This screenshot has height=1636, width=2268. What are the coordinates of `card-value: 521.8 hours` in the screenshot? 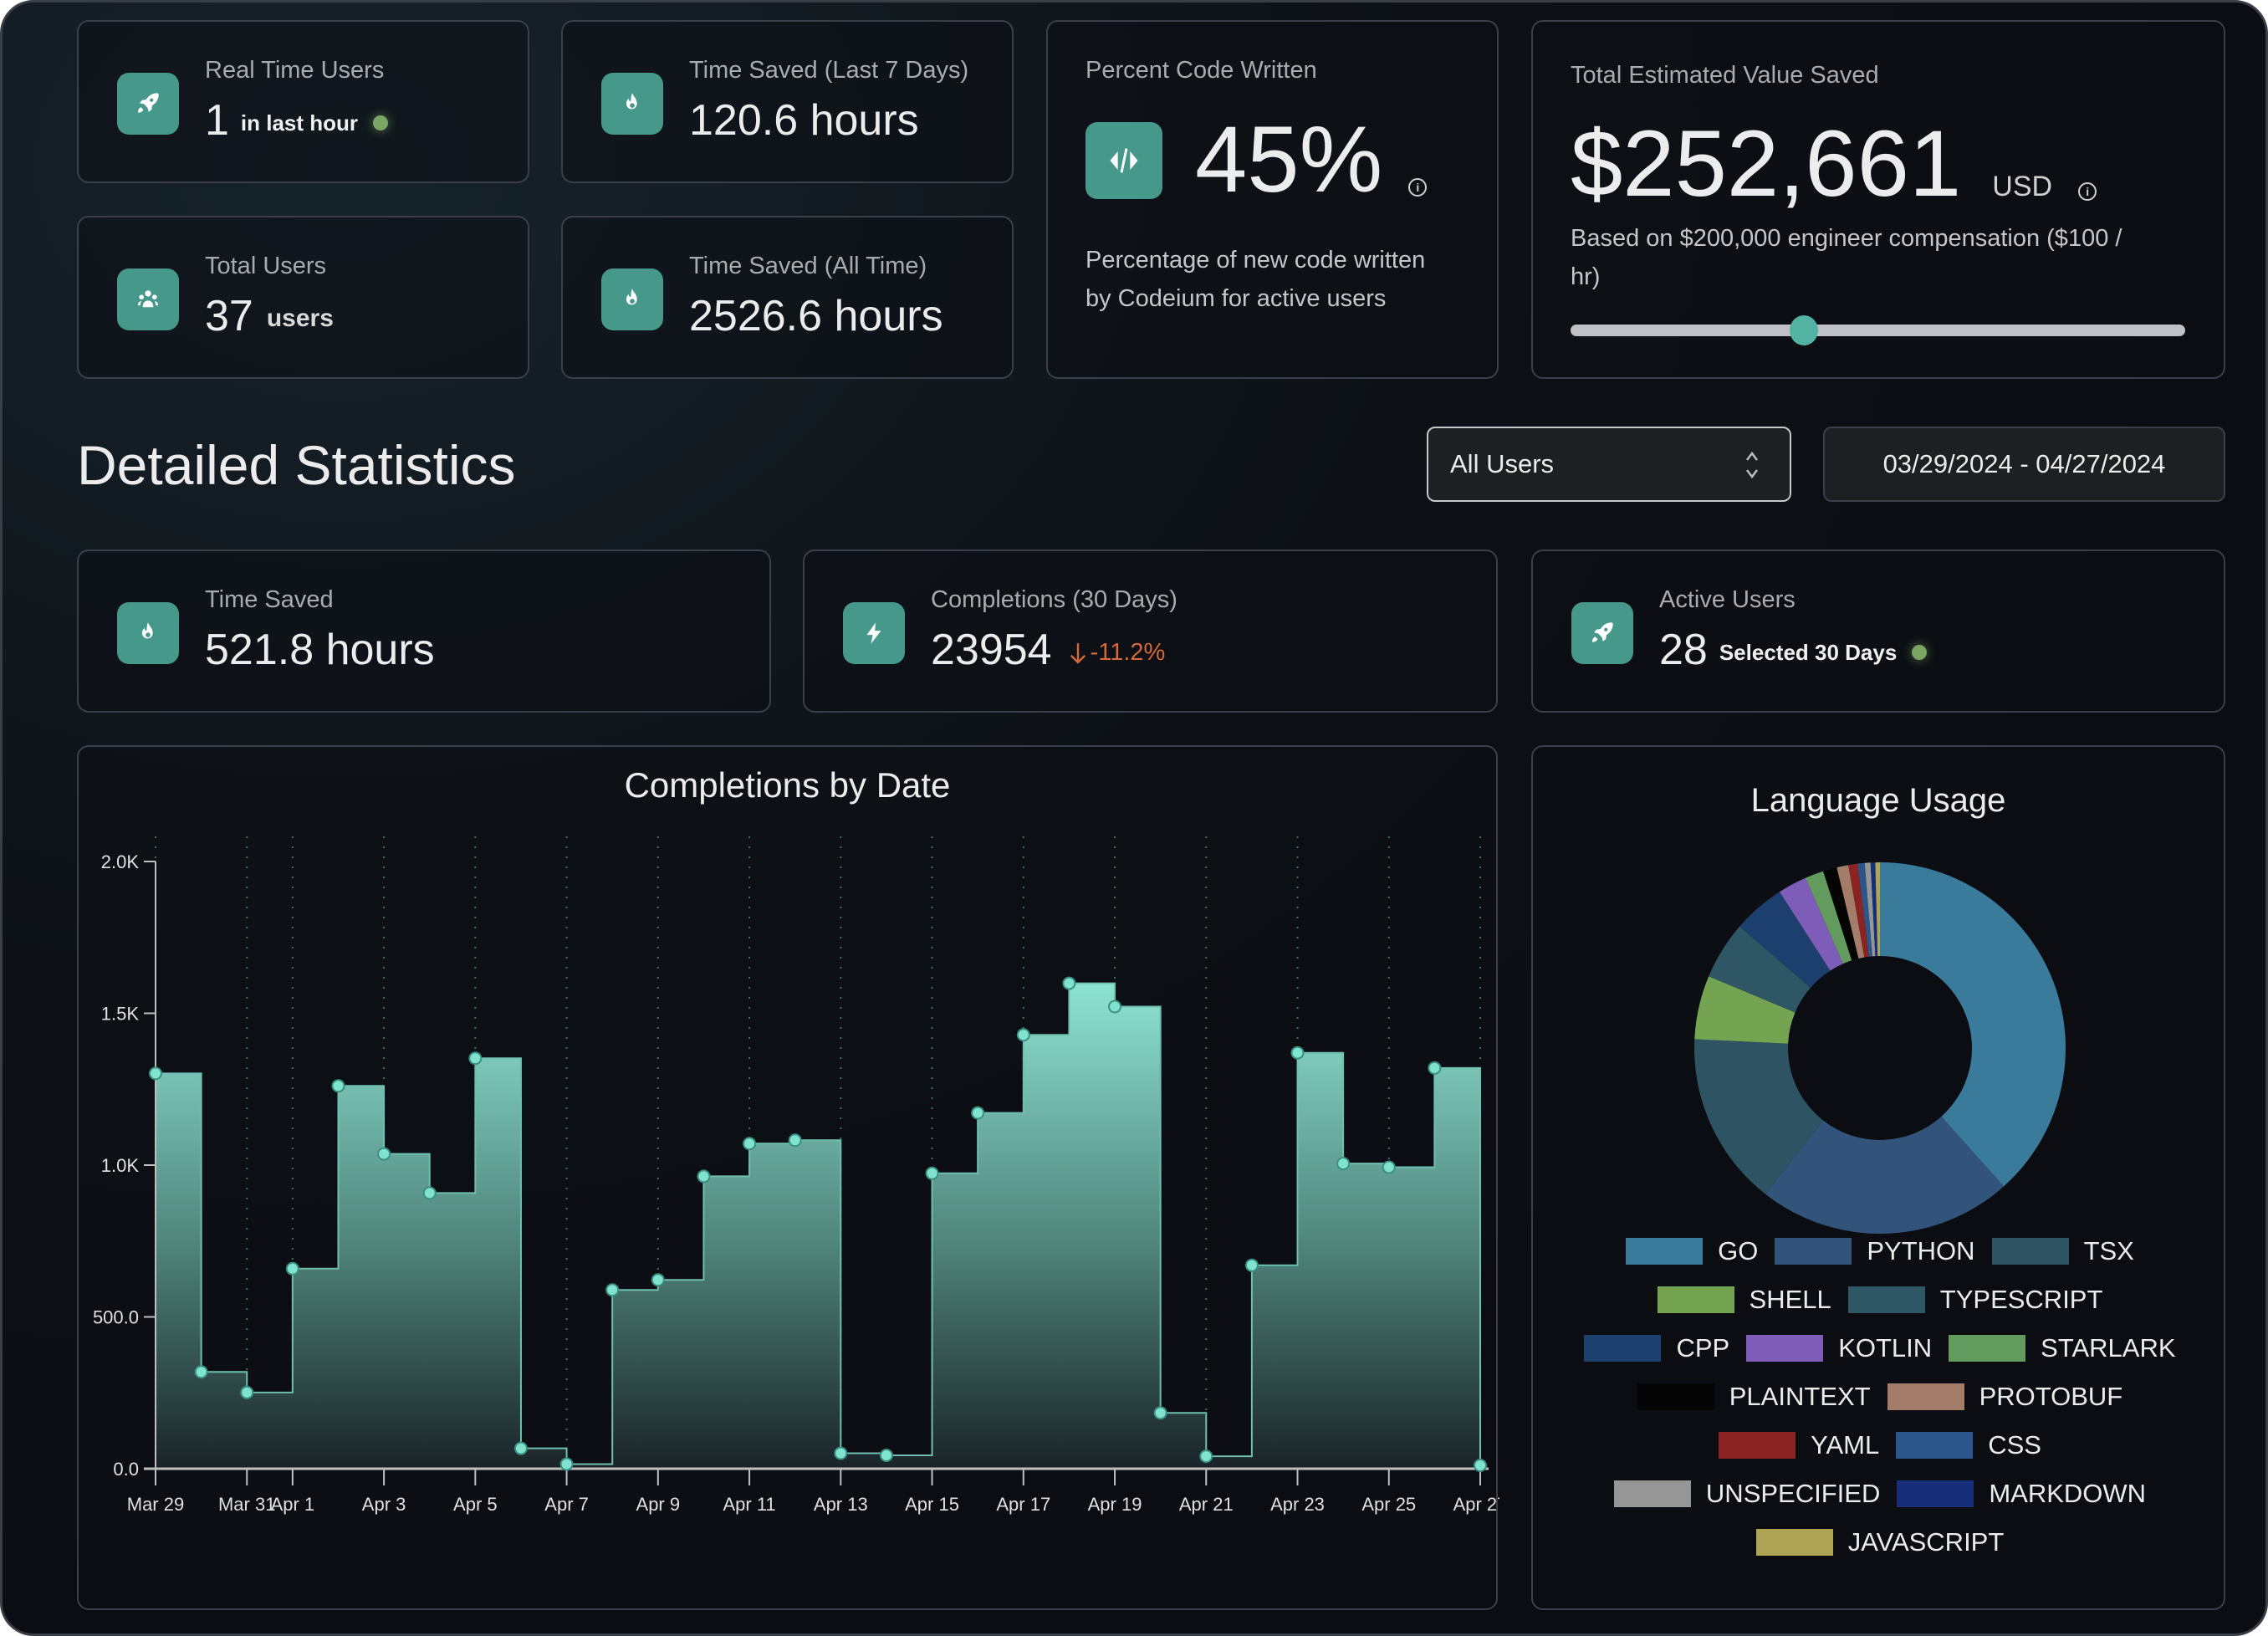 It's located at (320, 650).